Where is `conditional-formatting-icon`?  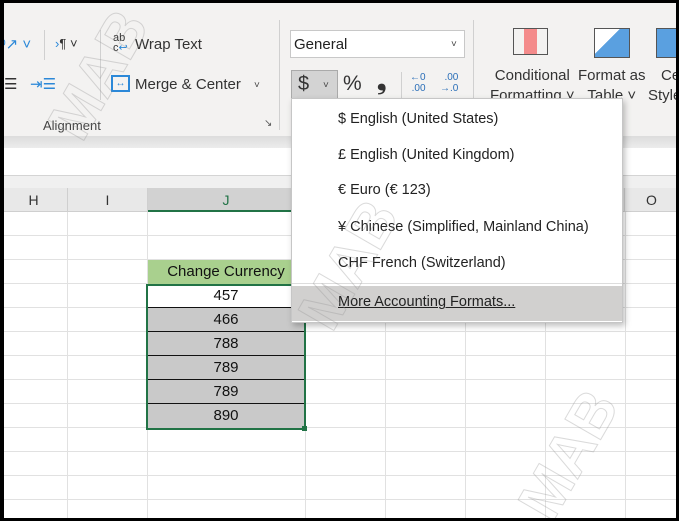 conditional-formatting-icon is located at coordinates (530, 41).